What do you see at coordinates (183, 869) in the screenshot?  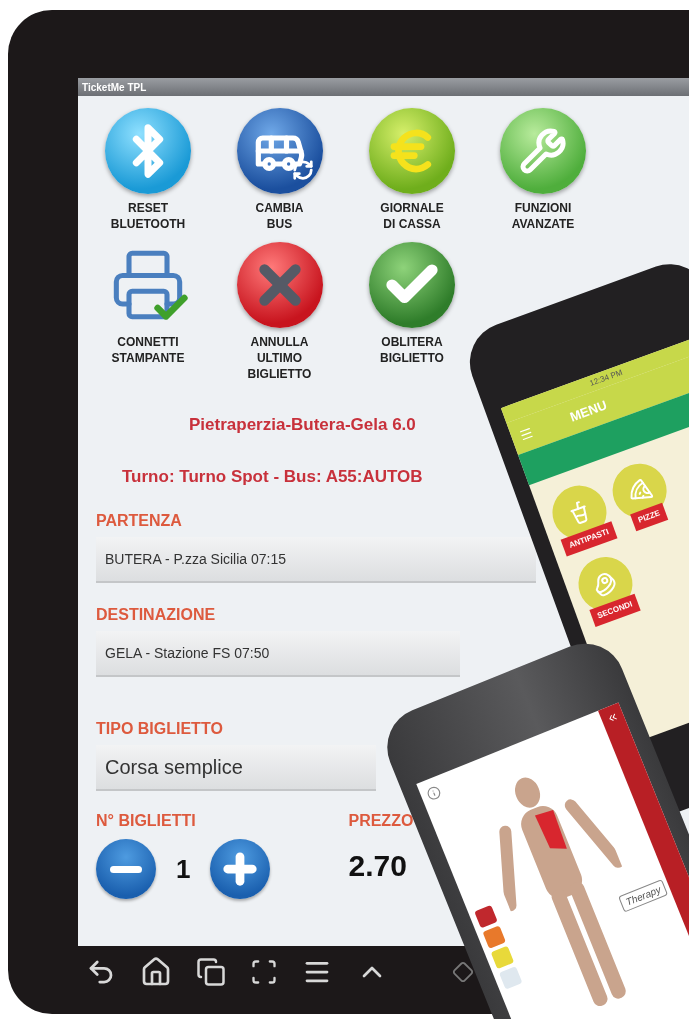 I see `ticket-count: 1` at bounding box center [183, 869].